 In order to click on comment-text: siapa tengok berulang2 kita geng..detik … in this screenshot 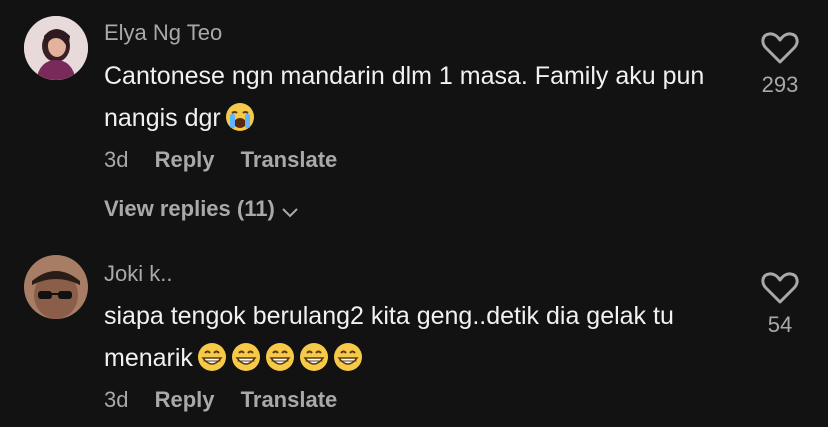, I will do `click(414, 337)`.